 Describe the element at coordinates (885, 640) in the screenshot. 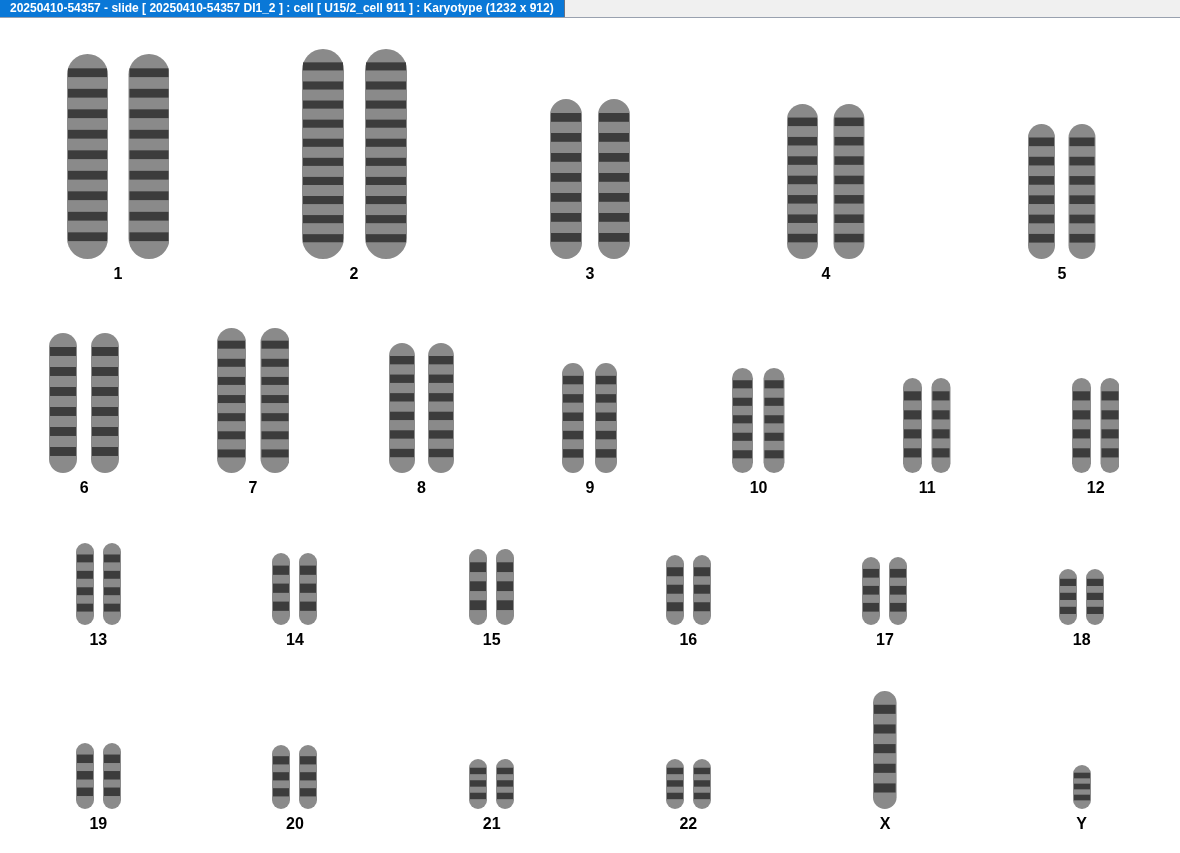

I see `chromosome-number: 17` at that location.